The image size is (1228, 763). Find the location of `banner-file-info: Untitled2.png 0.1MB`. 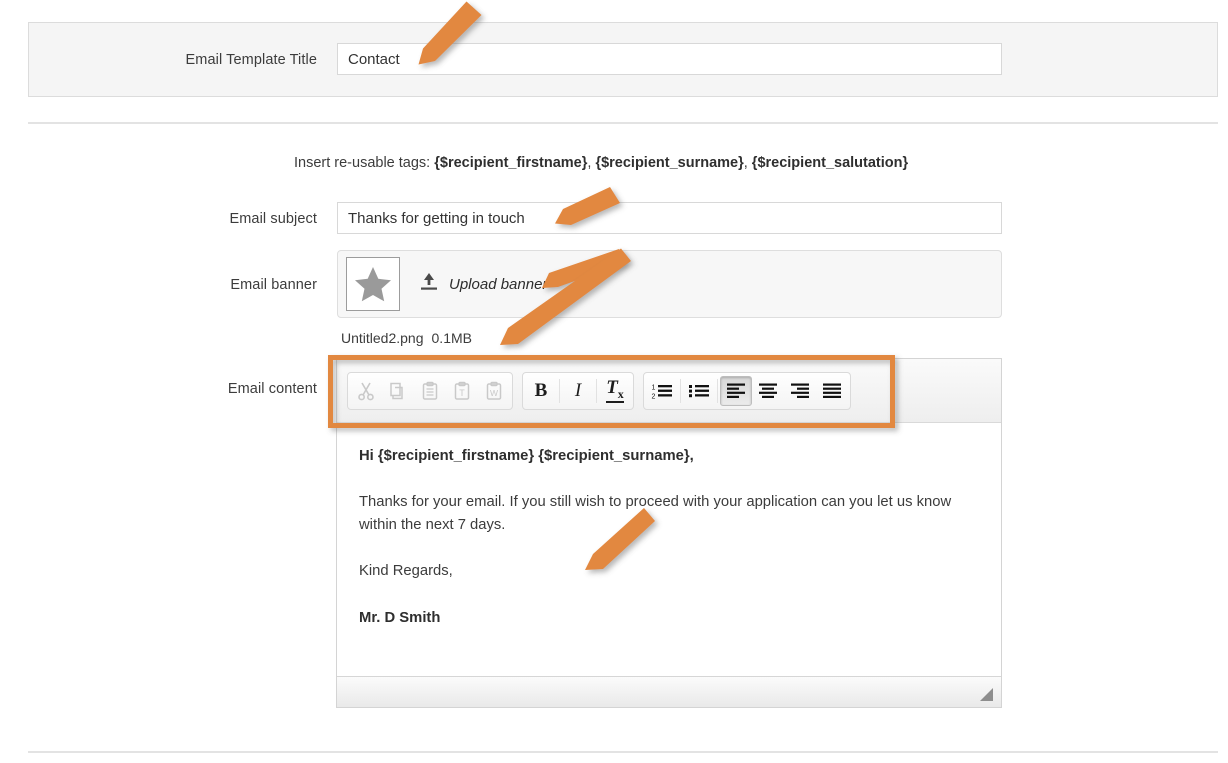

banner-file-info: Untitled2.png 0.1MB is located at coordinates (406, 338).